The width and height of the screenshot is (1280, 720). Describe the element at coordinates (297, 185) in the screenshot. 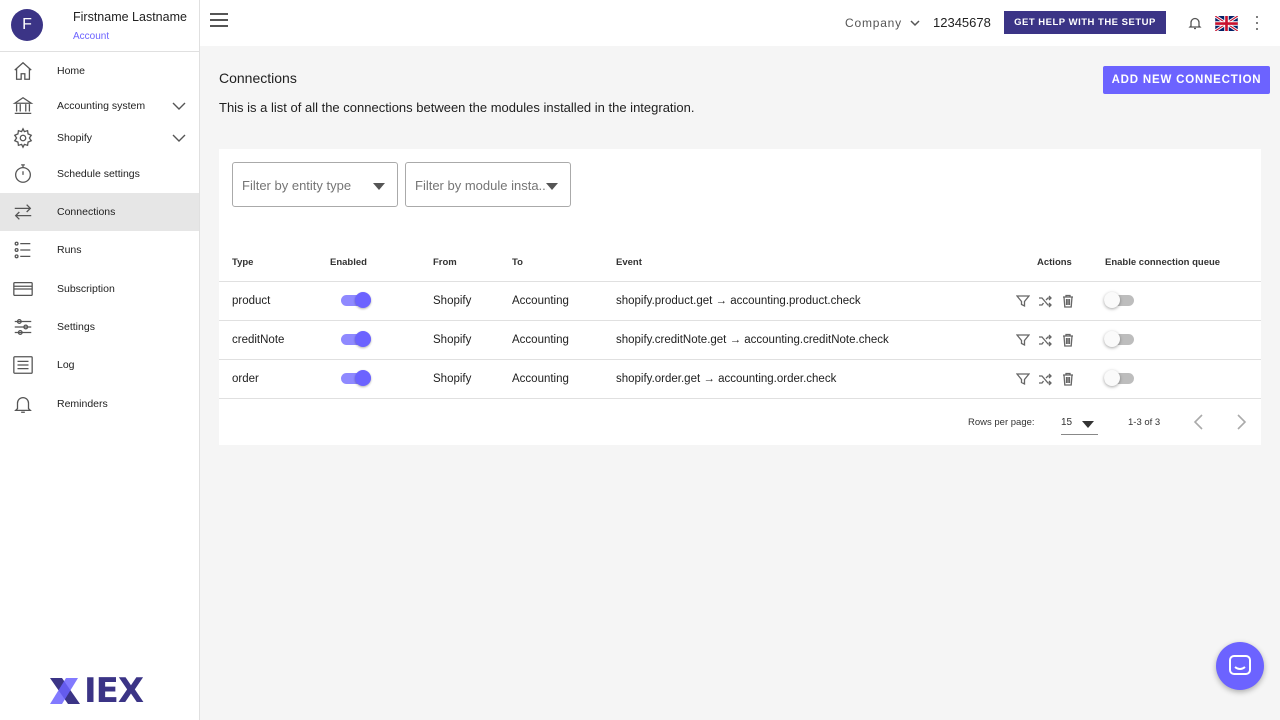

I see `entity-type-filter-placeholder: Filter by entity type` at that location.